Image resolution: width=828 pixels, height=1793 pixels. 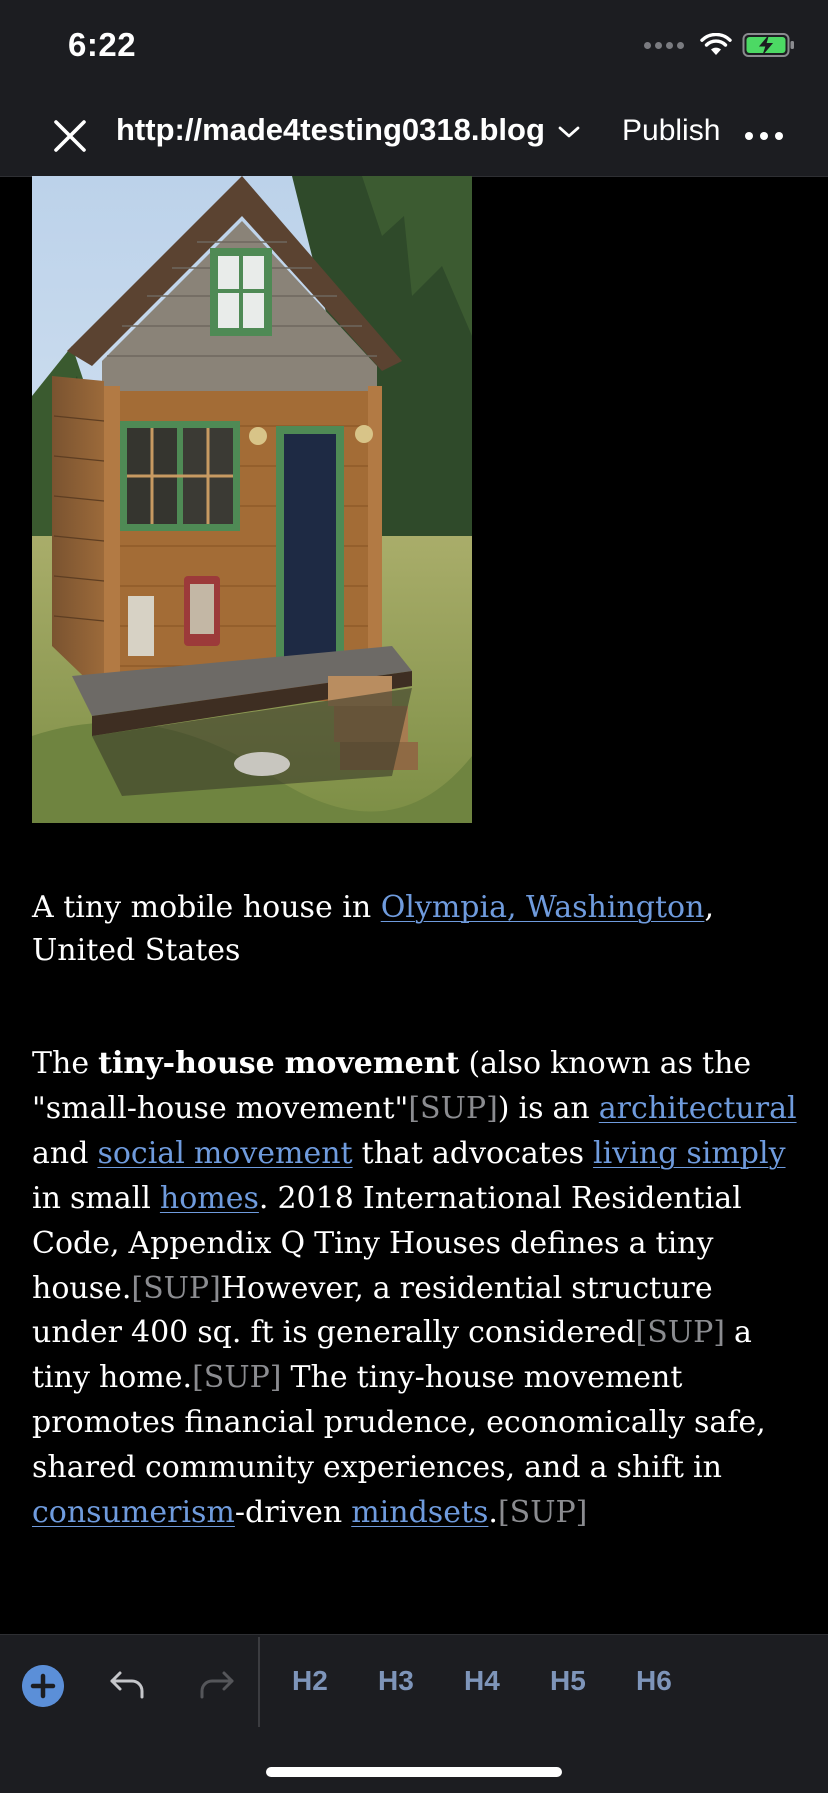 I want to click on close-icon, so click(x=70, y=136).